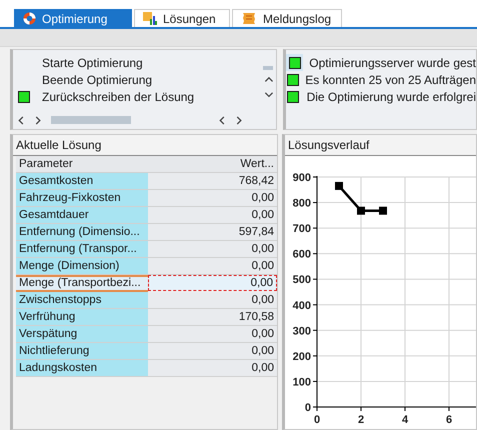 The height and width of the screenshot is (430, 477). Describe the element at coordinates (301, 382) in the screenshot. I see `y-tick-label: 100` at that location.